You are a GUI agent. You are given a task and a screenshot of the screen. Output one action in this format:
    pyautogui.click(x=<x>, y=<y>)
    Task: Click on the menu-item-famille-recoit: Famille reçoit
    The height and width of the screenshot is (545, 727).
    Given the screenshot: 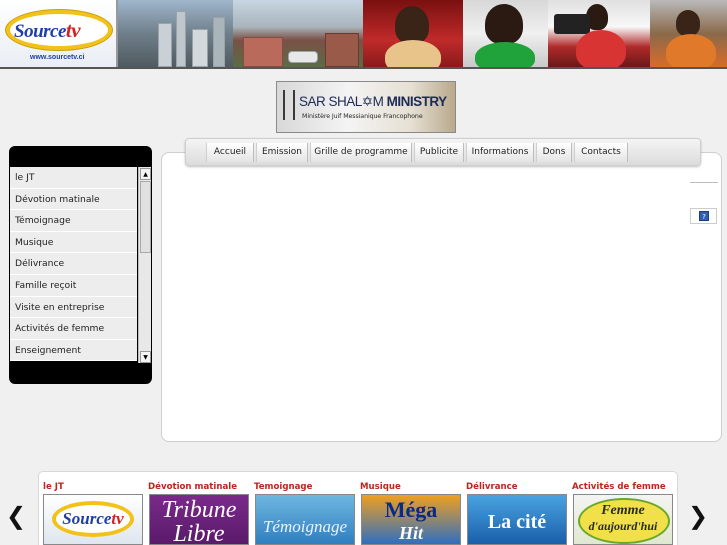 What is the action you would take?
    pyautogui.click(x=73, y=285)
    